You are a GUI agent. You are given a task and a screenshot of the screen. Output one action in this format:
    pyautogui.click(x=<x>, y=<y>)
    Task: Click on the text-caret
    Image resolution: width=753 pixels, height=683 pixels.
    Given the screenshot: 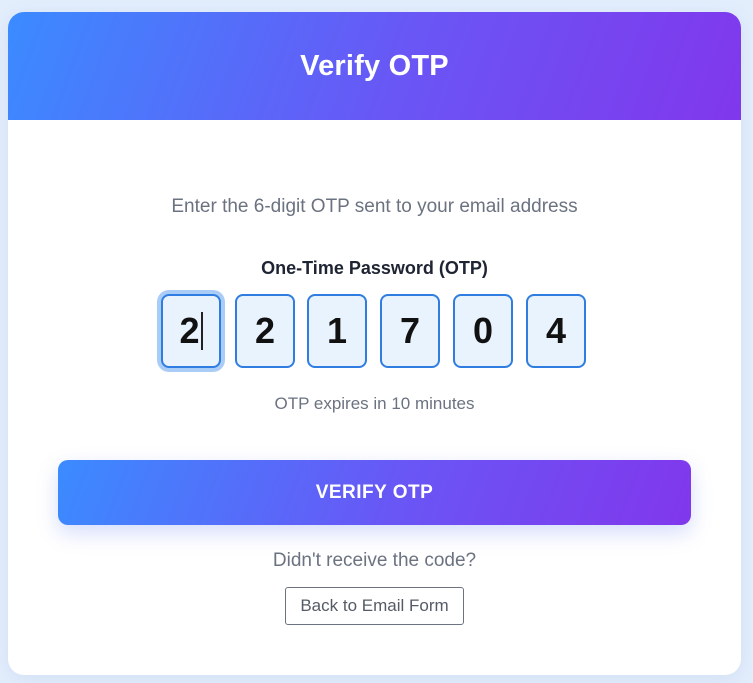 What is the action you would take?
    pyautogui.click(x=201, y=331)
    